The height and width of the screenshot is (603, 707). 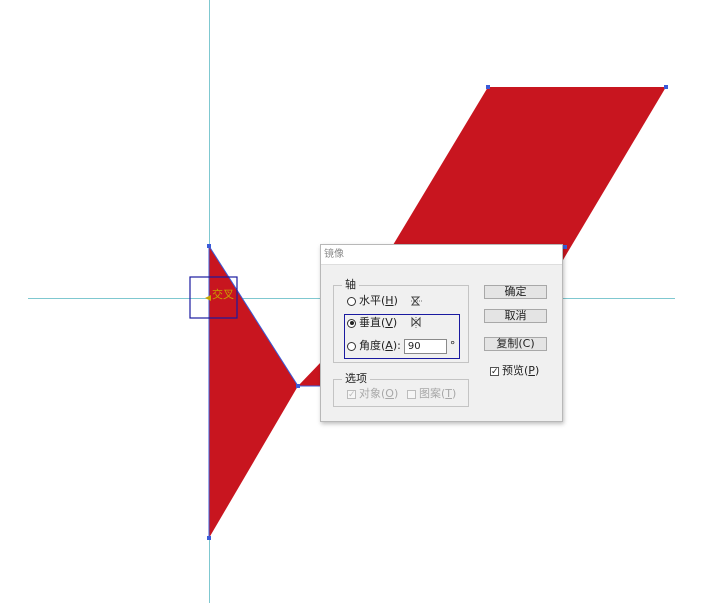 What do you see at coordinates (515, 316) in the screenshot?
I see `cancel-button: 取消` at bounding box center [515, 316].